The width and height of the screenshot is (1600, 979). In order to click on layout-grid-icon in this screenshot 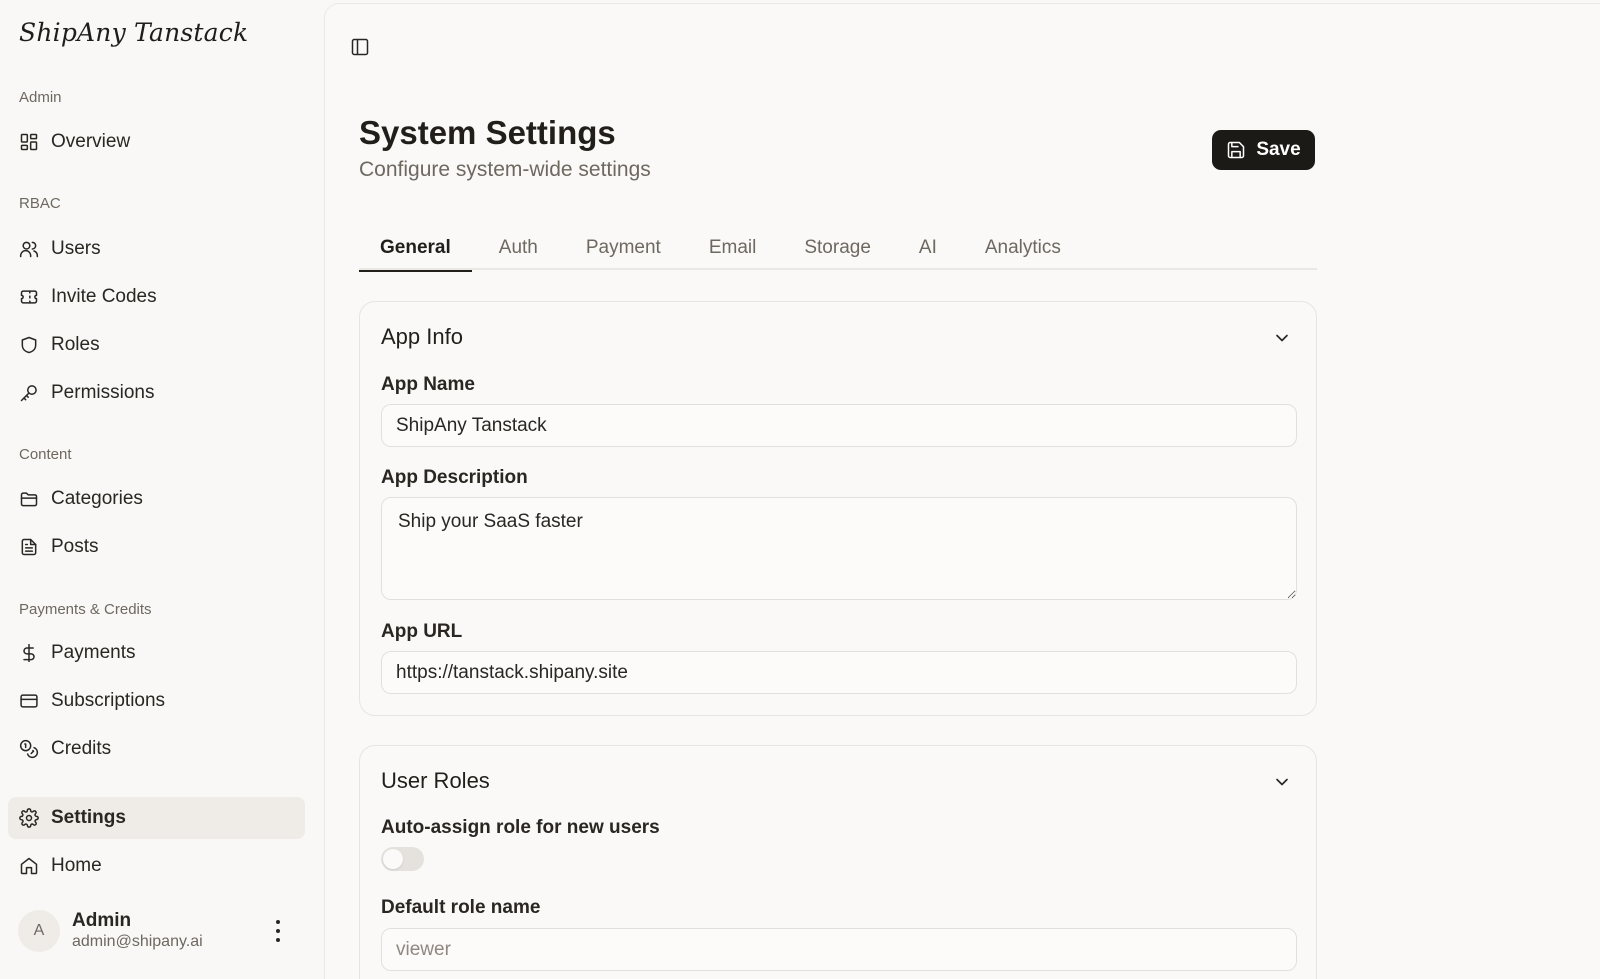, I will do `click(29, 142)`.